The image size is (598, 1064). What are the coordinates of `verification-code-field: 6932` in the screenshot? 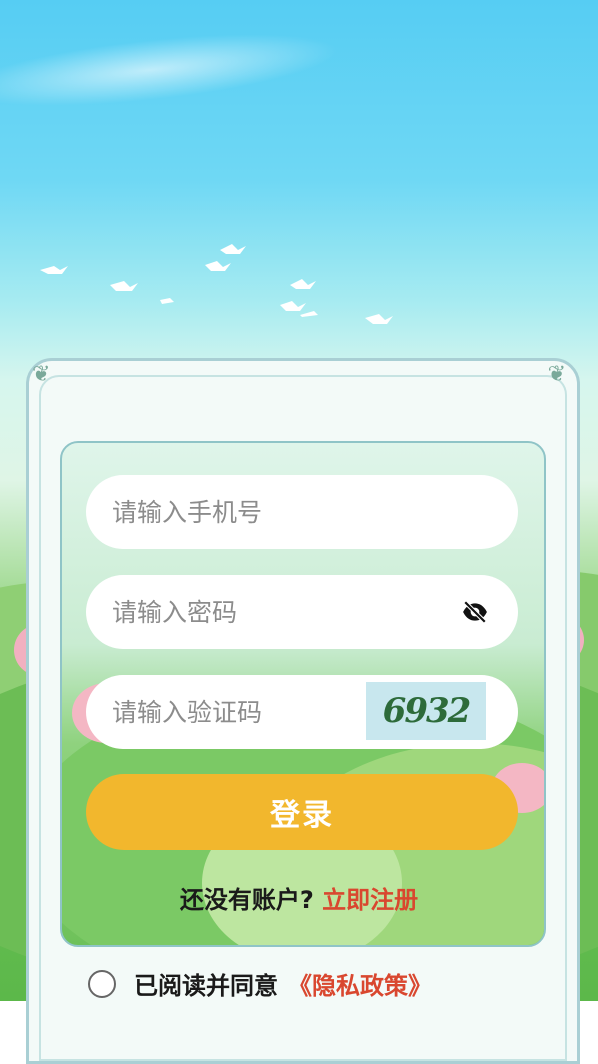 It's located at (302, 712).